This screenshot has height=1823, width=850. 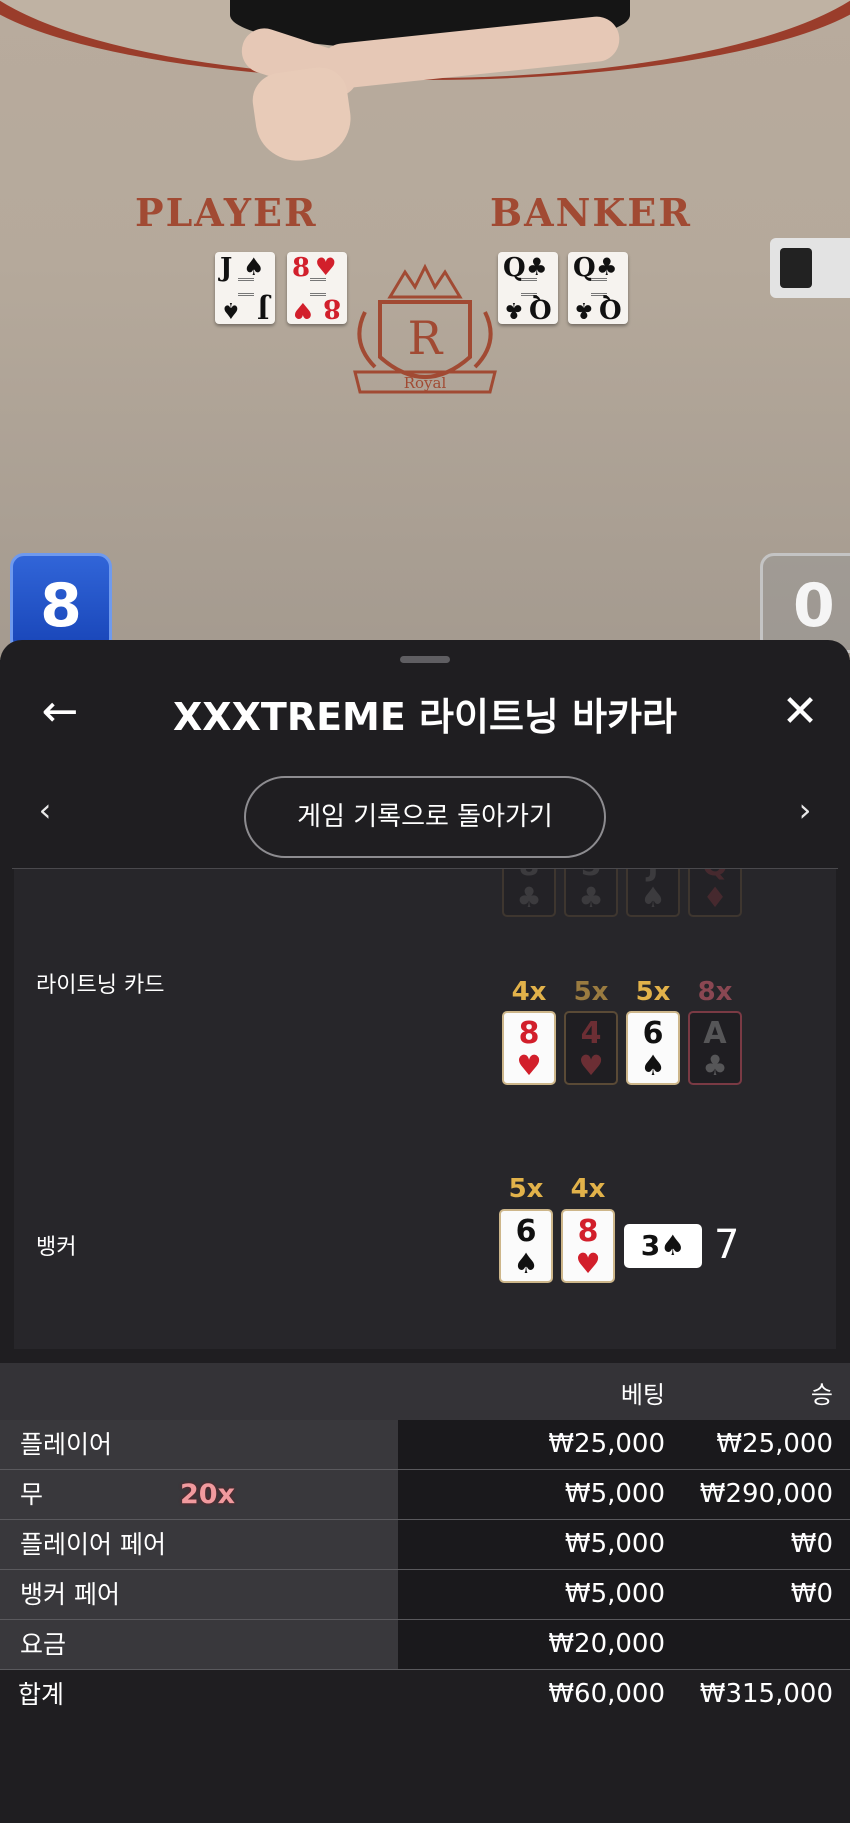 I want to click on card-shoe, so click(x=810, y=268).